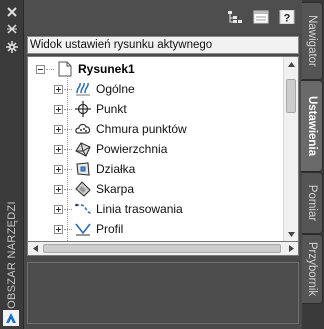 This screenshot has height=329, width=324. I want to click on tree-item-grading: Skarpa, so click(94, 189).